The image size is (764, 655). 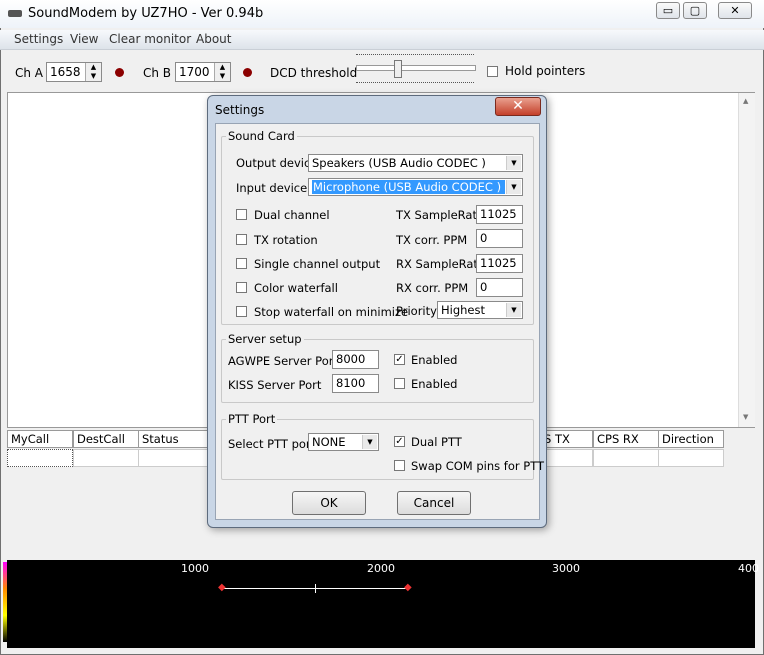 I want to click on select-ptt-port-label: Select PTT port, so click(x=272, y=444).